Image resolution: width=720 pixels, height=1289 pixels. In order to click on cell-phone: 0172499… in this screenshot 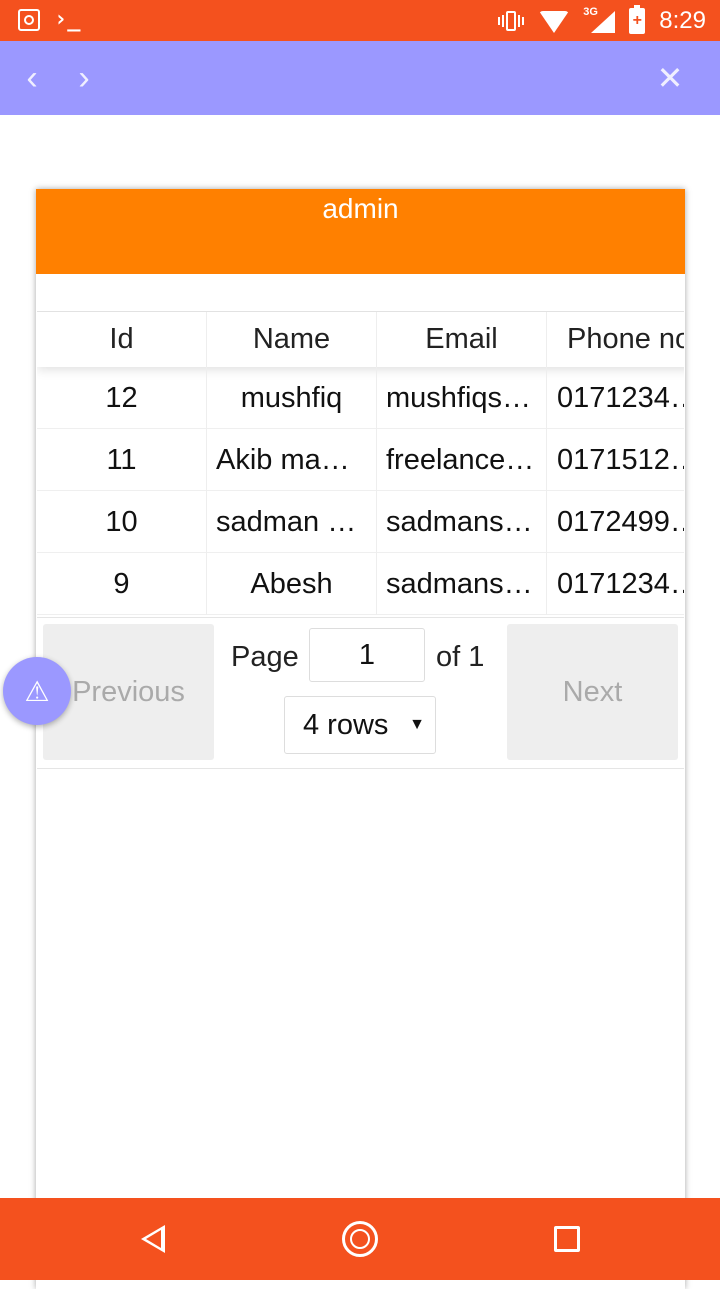, I will do `click(615, 522)`.